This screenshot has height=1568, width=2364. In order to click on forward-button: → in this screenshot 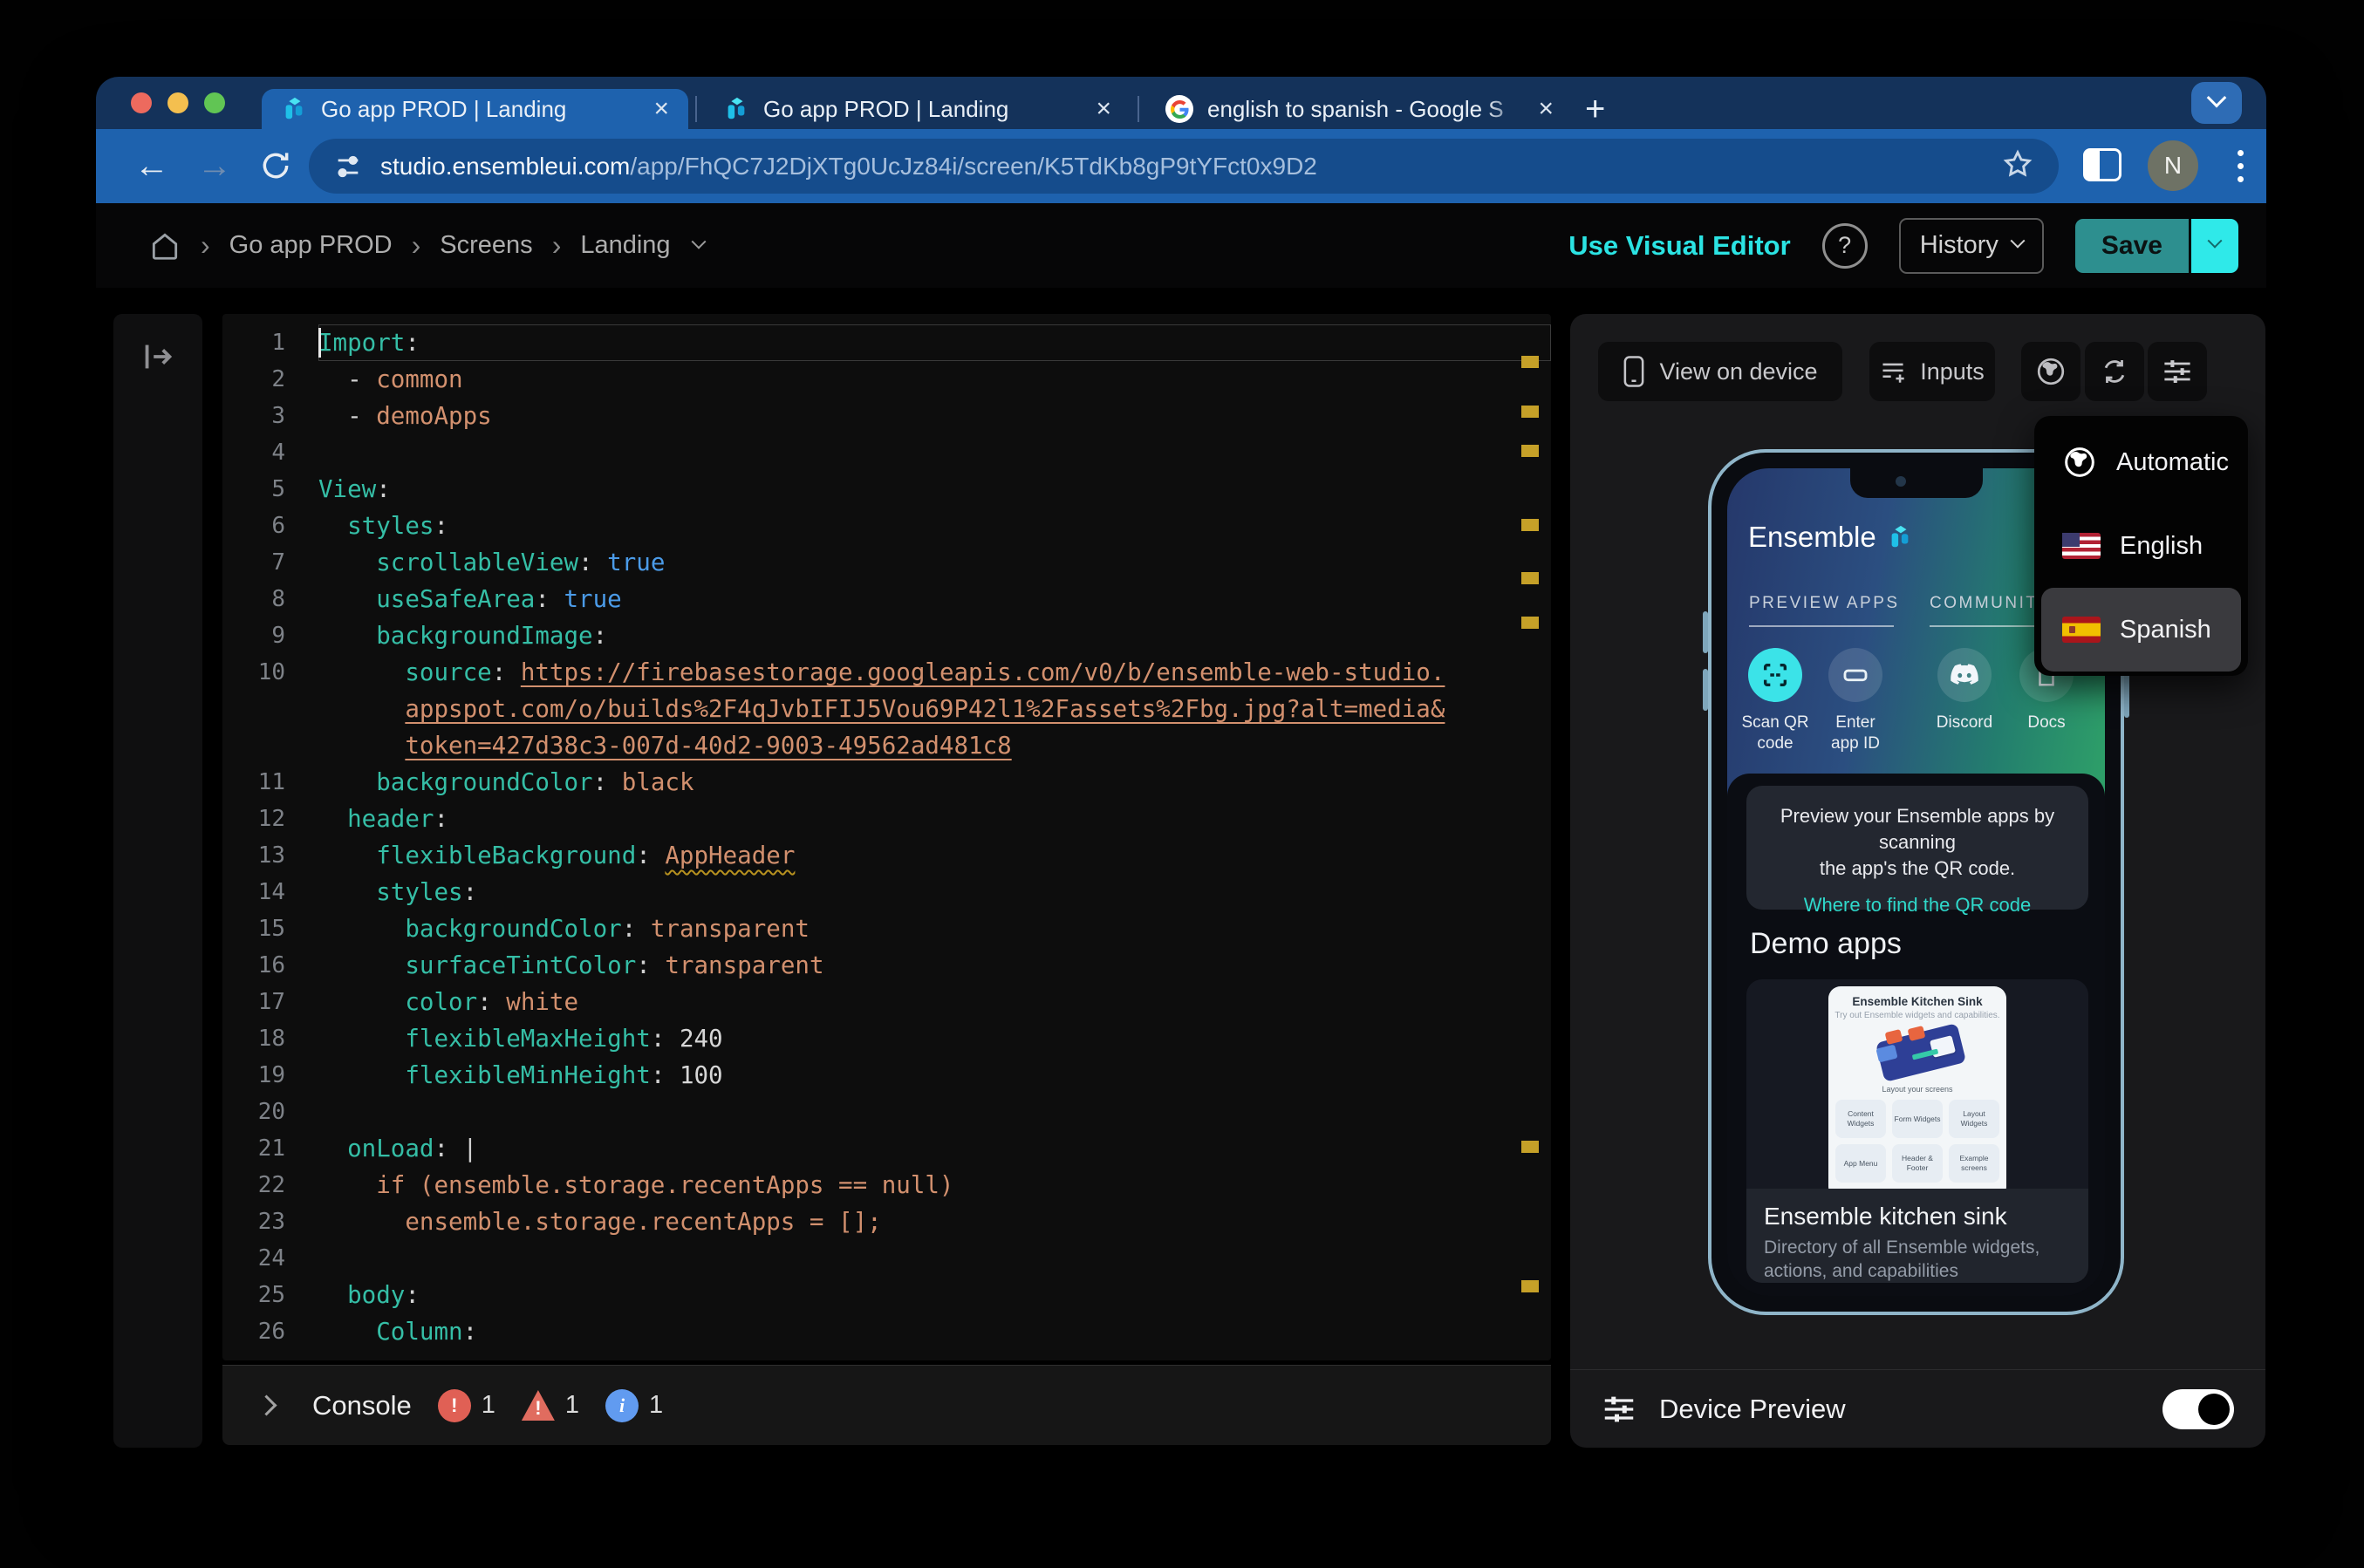, I will do `click(214, 165)`.